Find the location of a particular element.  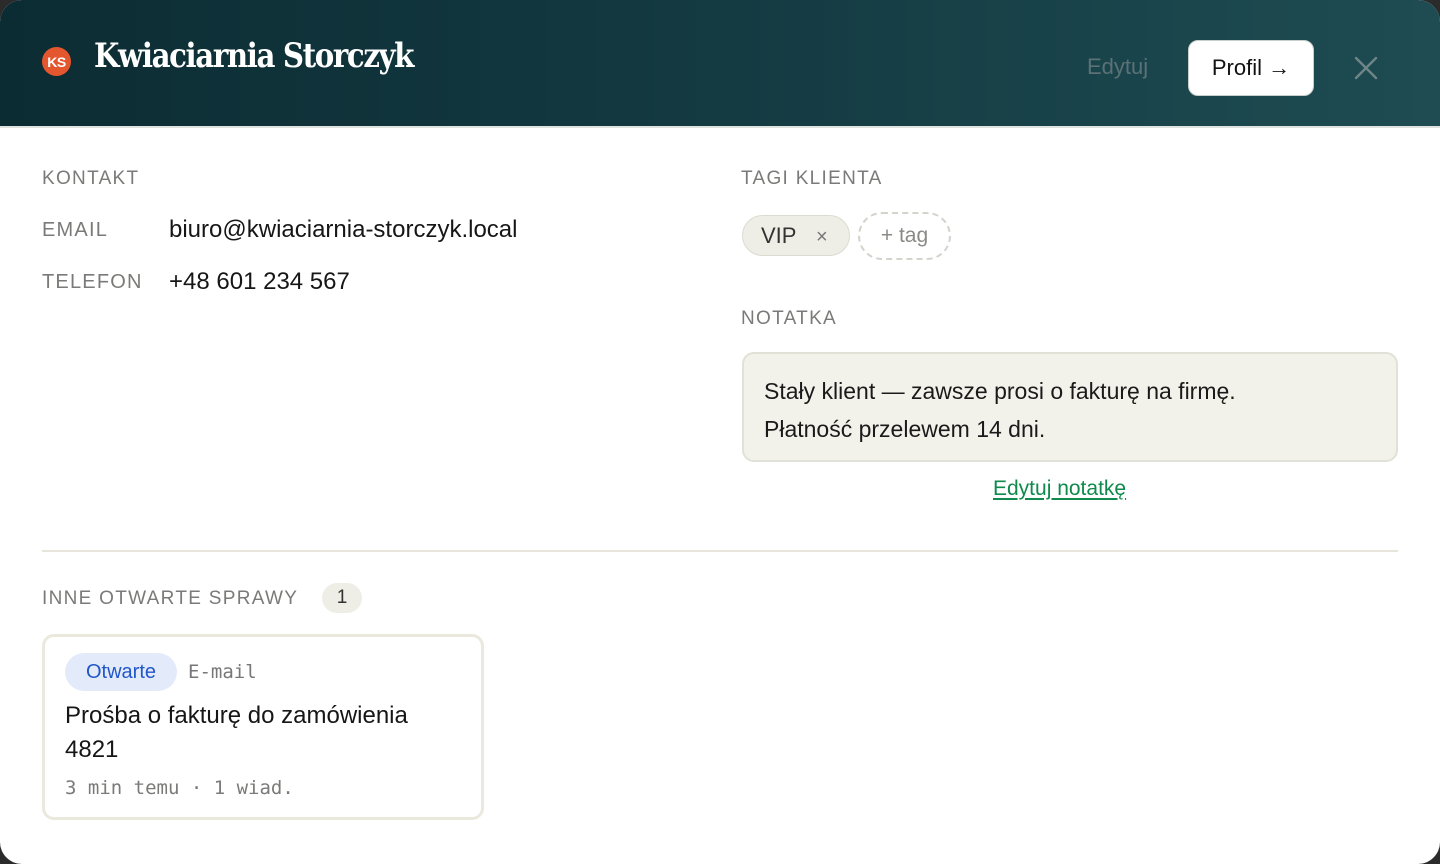

tags-section-label: TAGI KLIENTA is located at coordinates (812, 178).